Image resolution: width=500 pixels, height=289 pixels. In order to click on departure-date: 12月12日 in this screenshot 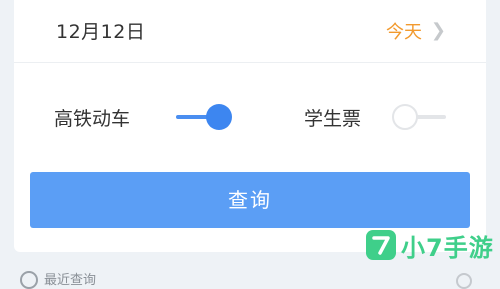, I will do `click(100, 30)`.